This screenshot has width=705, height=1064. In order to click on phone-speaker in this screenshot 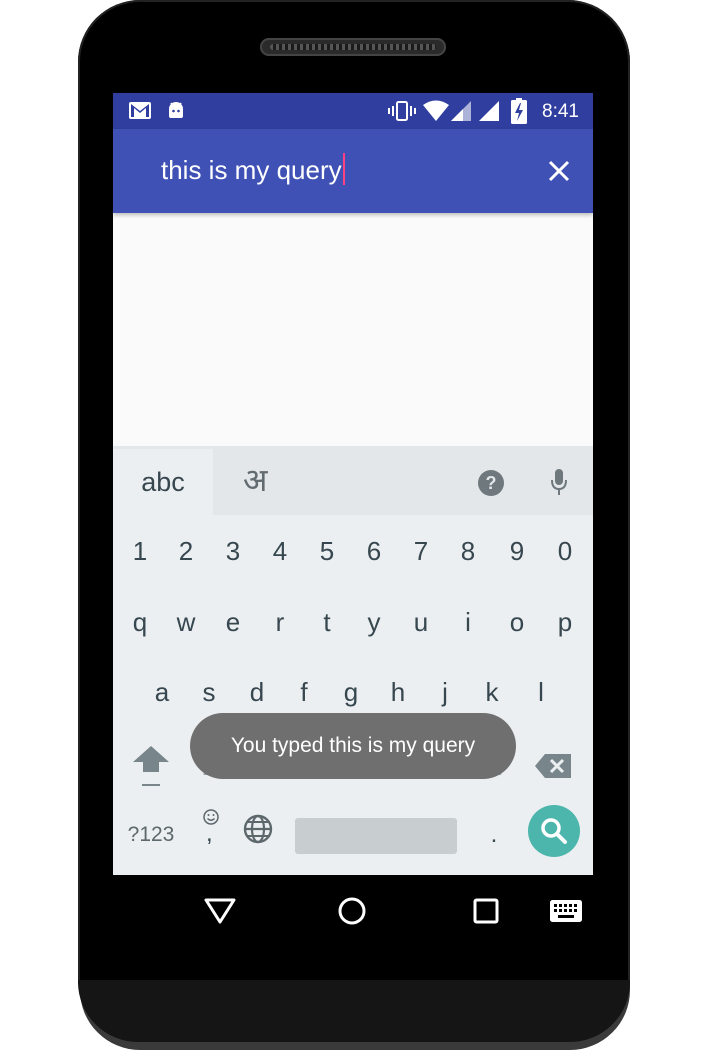, I will do `click(353, 47)`.